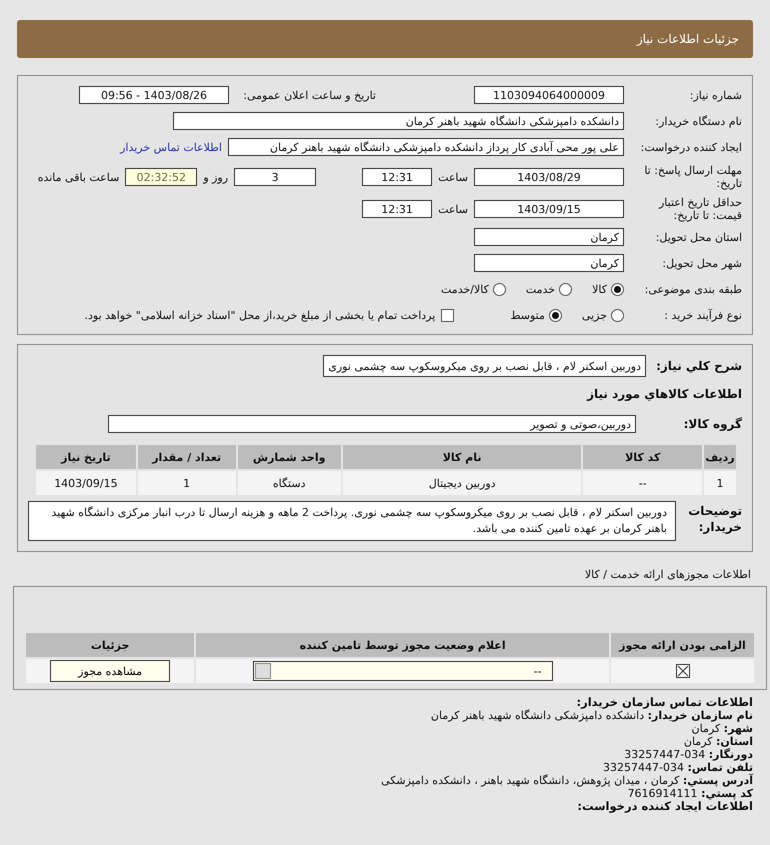  I want to click on remaining-time-field: 02:32:52, so click(161, 177).